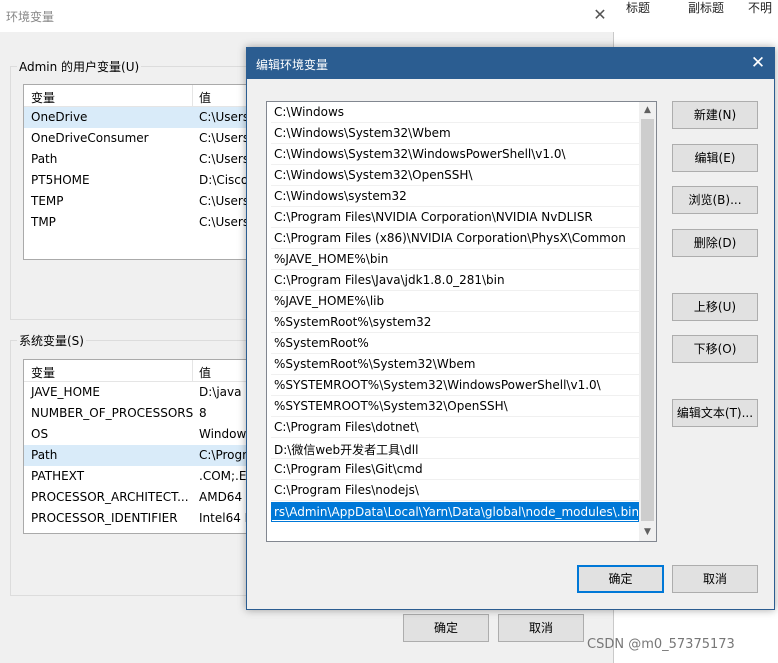 Image resolution: width=778 pixels, height=663 pixels. Describe the element at coordinates (138, 476) in the screenshot. I see `system-var-row: PATHEXT .COM;.E` at that location.